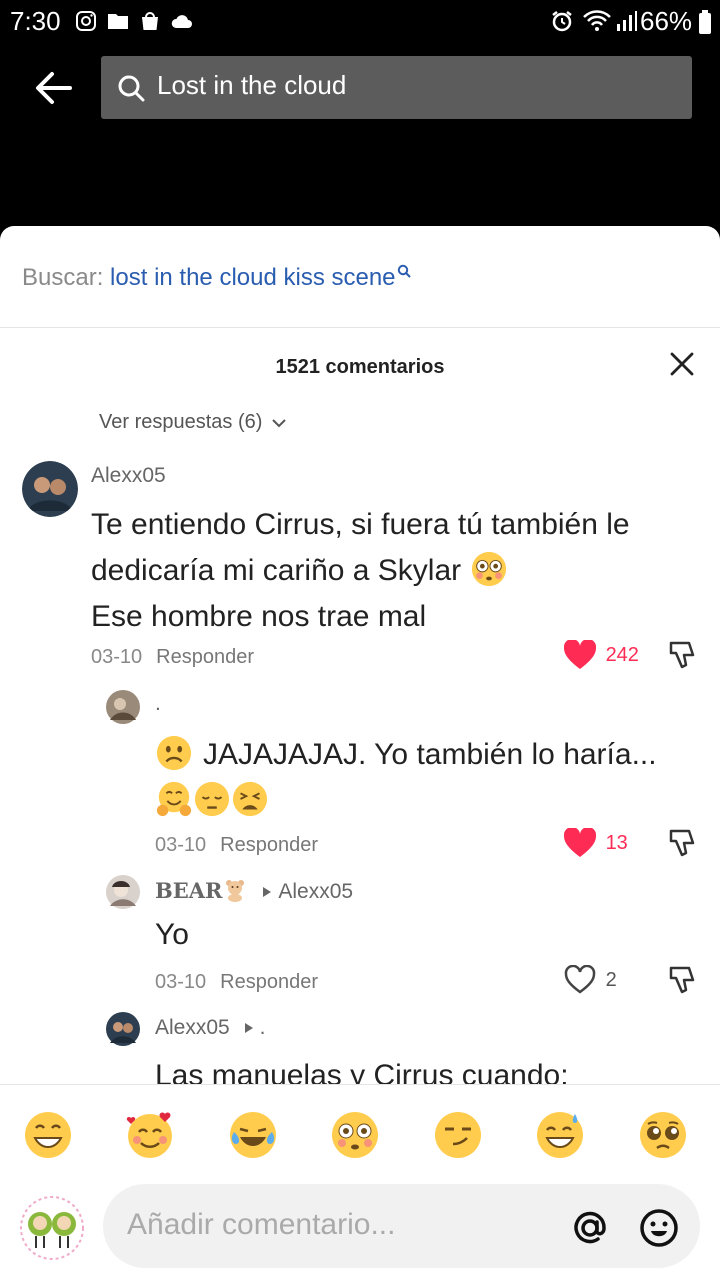 The height and width of the screenshot is (1280, 720). I want to click on comment-username: ., so click(158, 704).